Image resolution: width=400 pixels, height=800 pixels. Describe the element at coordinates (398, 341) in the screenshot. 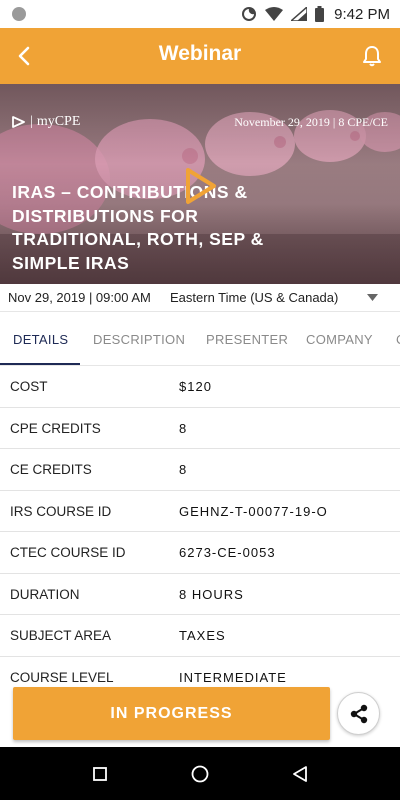

I see `tab-overflow: C` at that location.